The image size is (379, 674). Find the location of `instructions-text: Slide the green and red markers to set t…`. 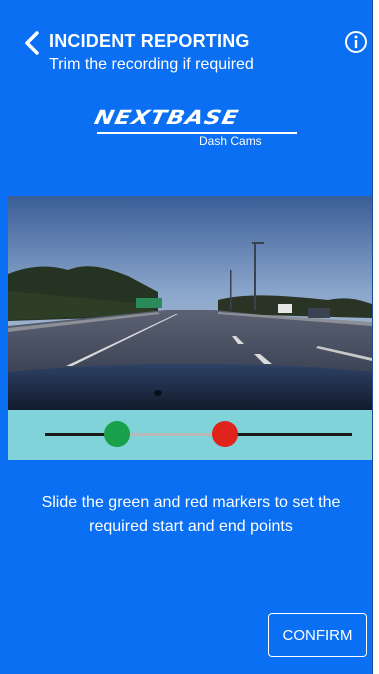

instructions-text: Slide the green and red markers to set t… is located at coordinates (191, 514).